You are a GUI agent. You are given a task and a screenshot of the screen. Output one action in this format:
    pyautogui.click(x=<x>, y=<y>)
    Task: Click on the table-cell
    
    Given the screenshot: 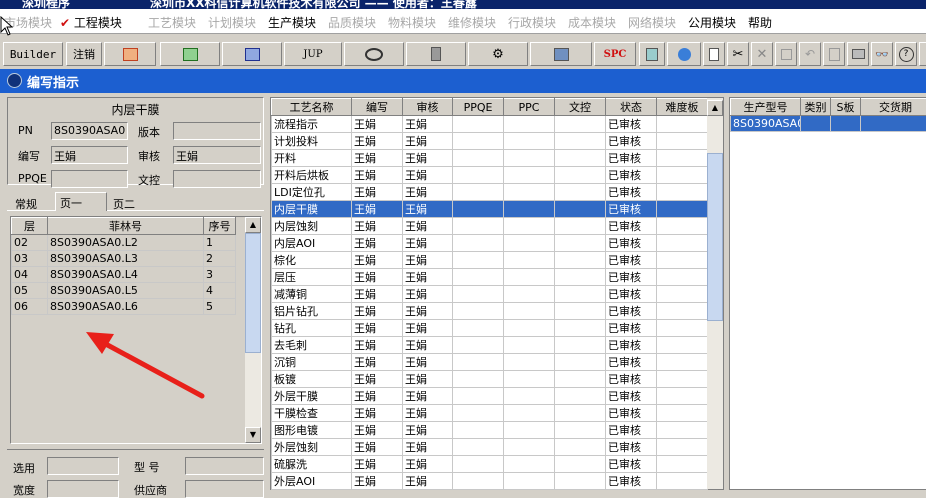 What is the action you would take?
    pyautogui.click(x=529, y=294)
    